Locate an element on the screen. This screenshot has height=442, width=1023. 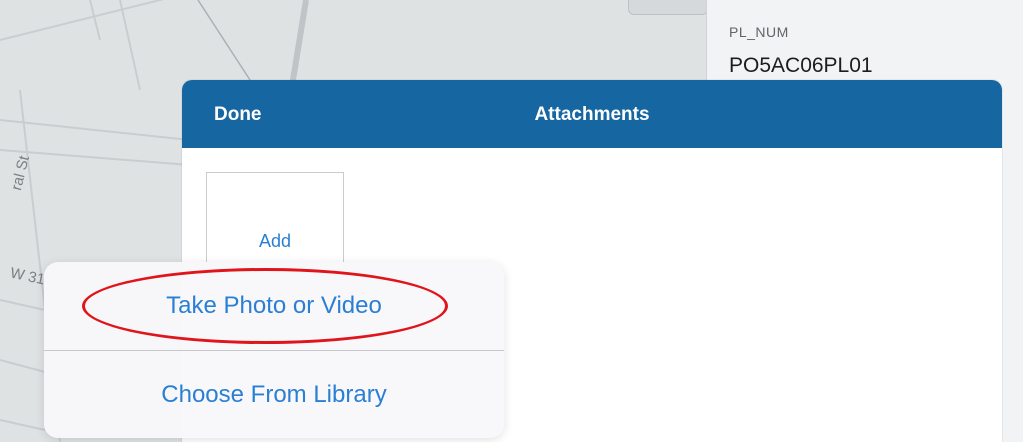
field-value-pl-num: PO5AC06PL01 is located at coordinates (801, 65).